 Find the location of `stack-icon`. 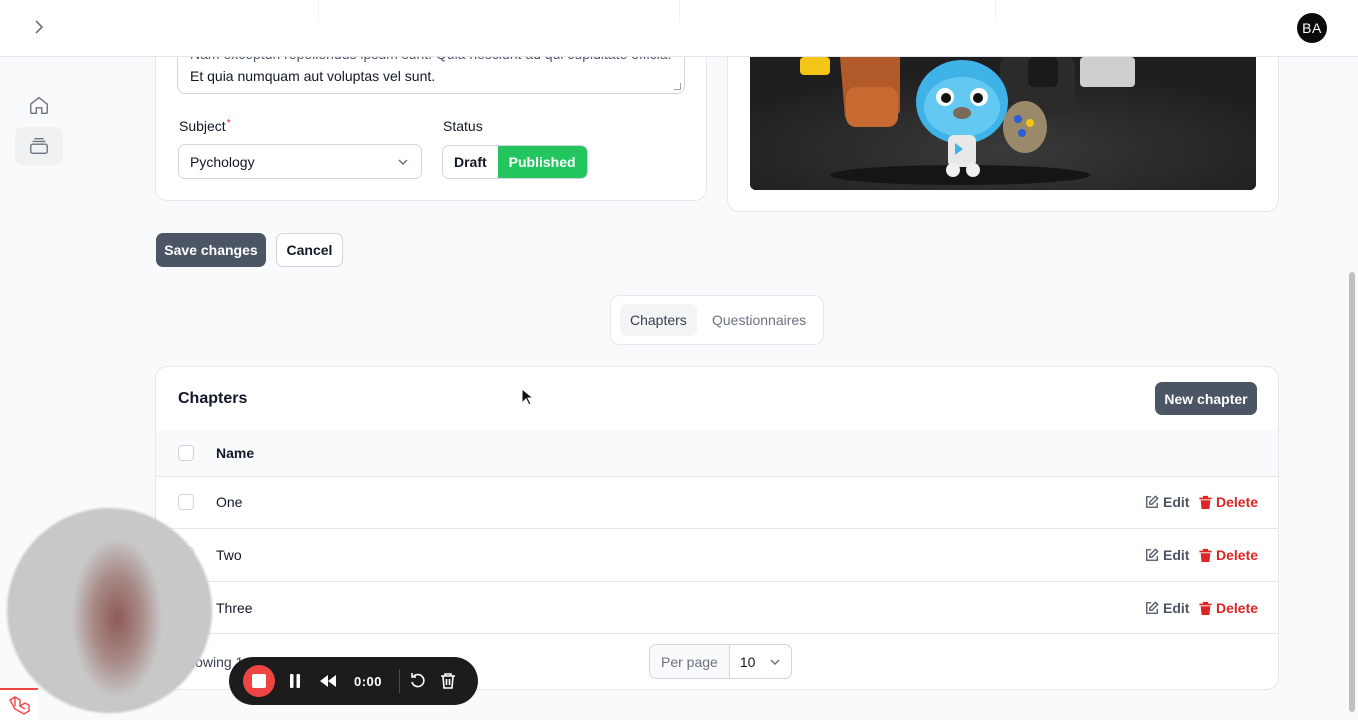

stack-icon is located at coordinates (39, 146).